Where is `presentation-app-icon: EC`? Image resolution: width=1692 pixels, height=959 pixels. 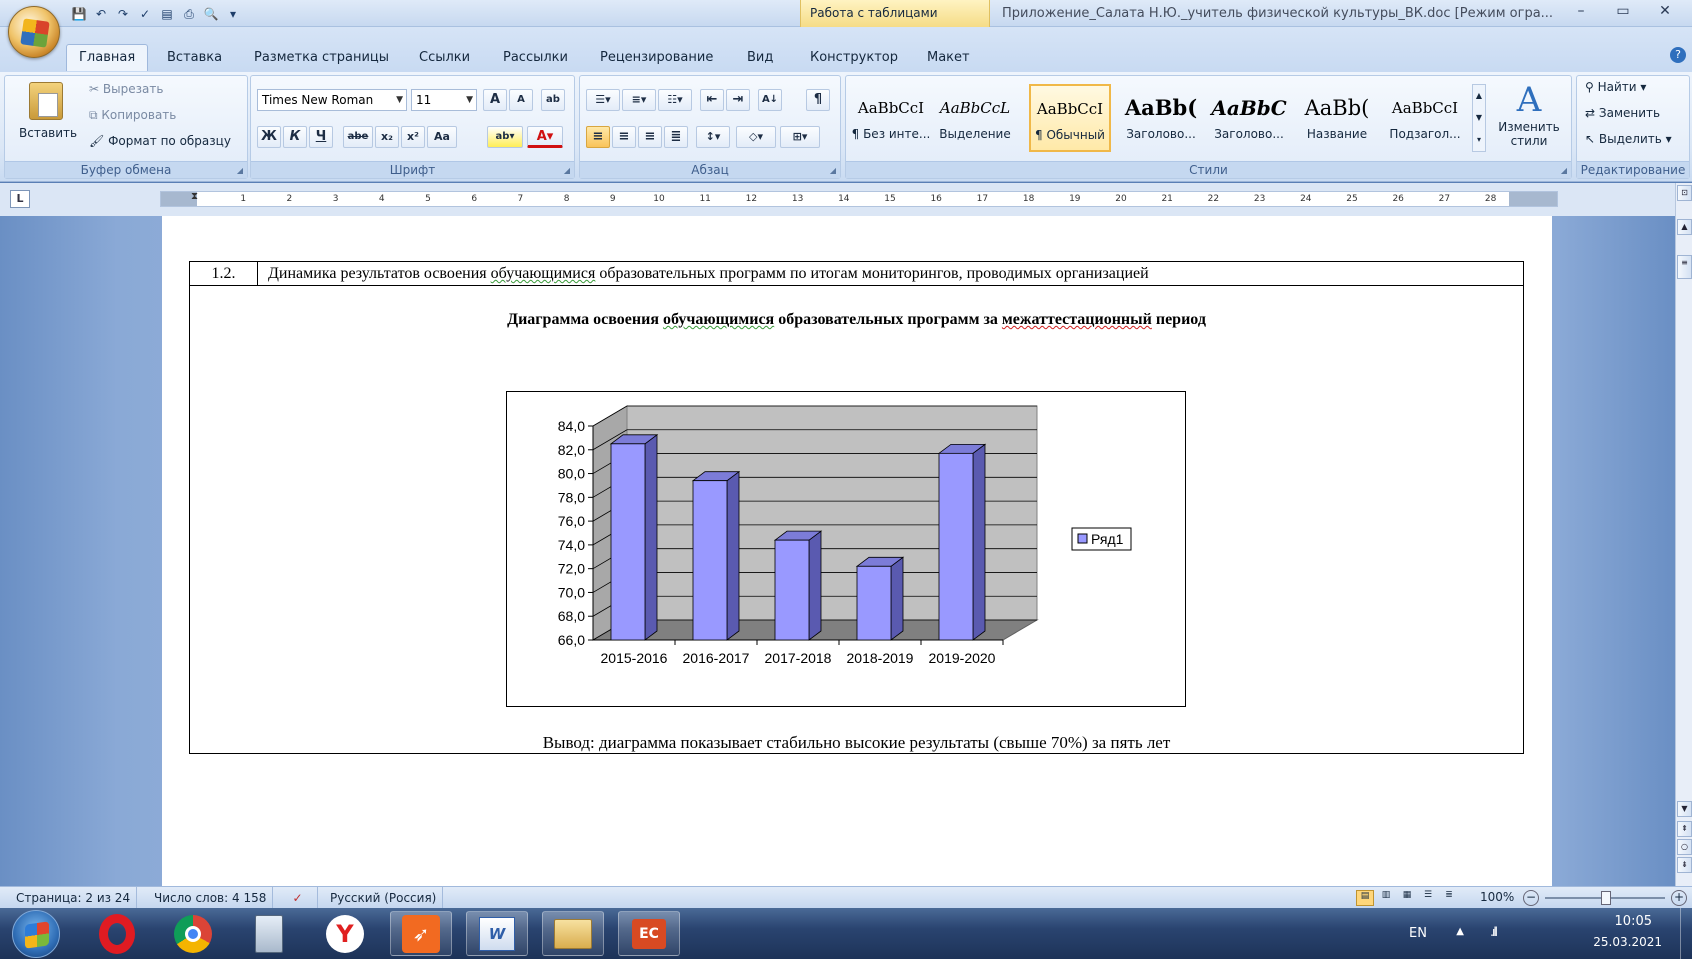 presentation-app-icon: EC is located at coordinates (649, 933).